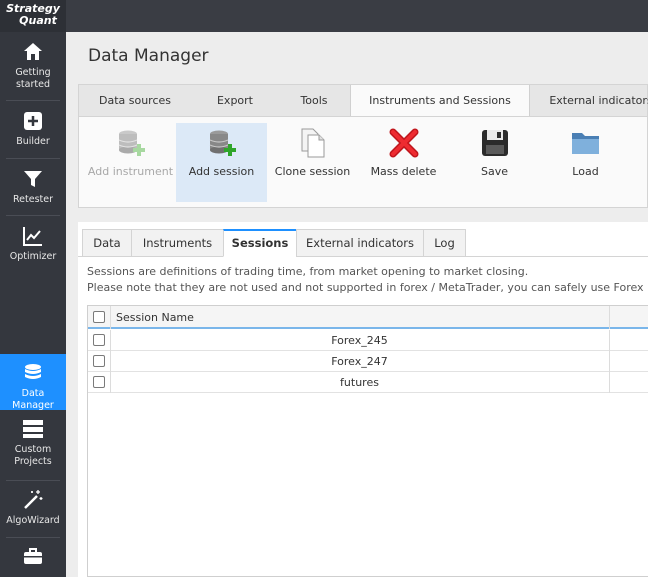 This screenshot has width=648, height=577. I want to click on folder-icon, so click(585, 143).